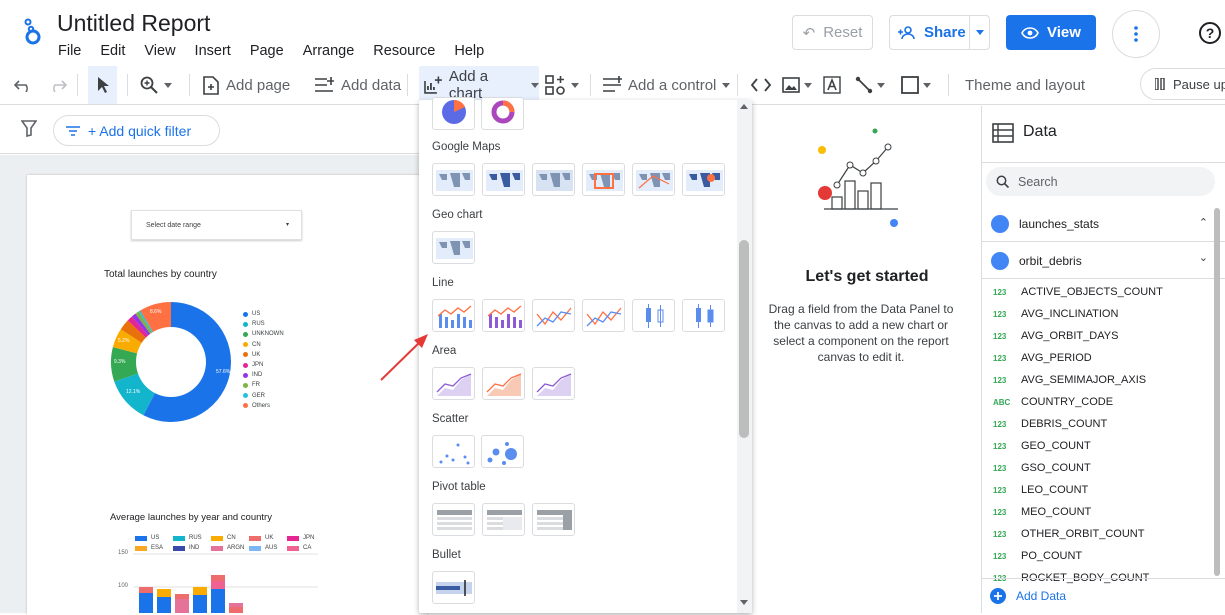  What do you see at coordinates (228, 583) in the screenshot?
I see `stacked-bar-chart` at bounding box center [228, 583].